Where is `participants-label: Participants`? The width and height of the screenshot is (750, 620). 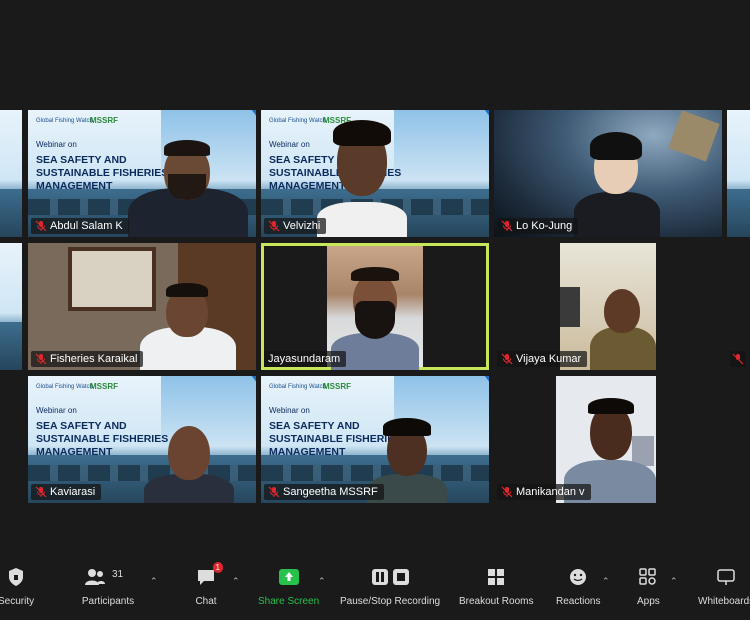 participants-label: Participants is located at coordinates (108, 601).